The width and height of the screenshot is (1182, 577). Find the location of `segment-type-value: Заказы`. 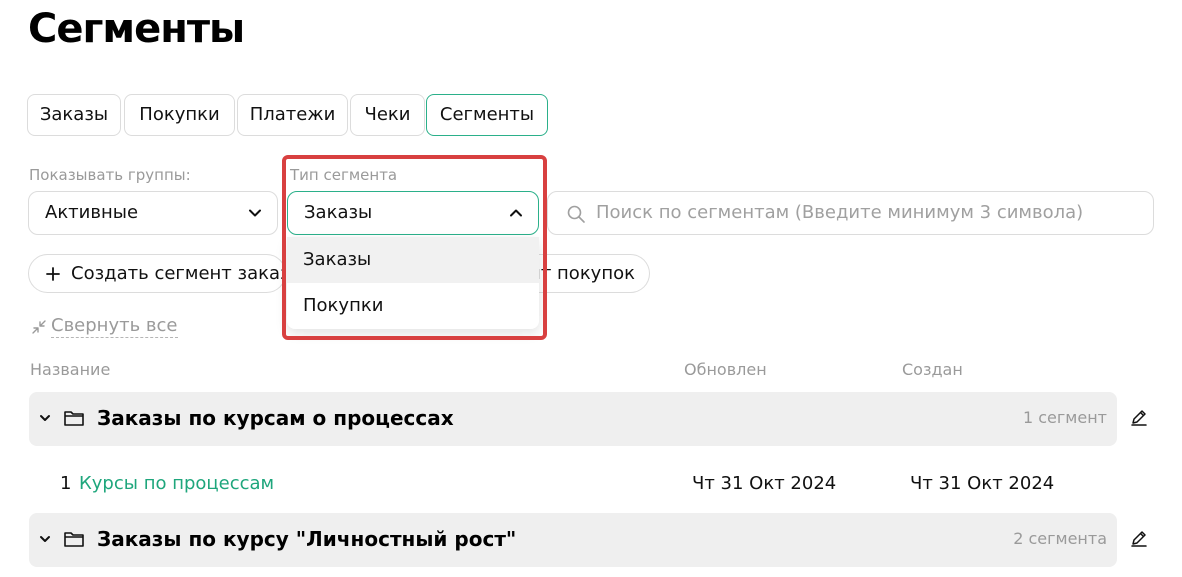

segment-type-value: Заказы is located at coordinates (338, 212).